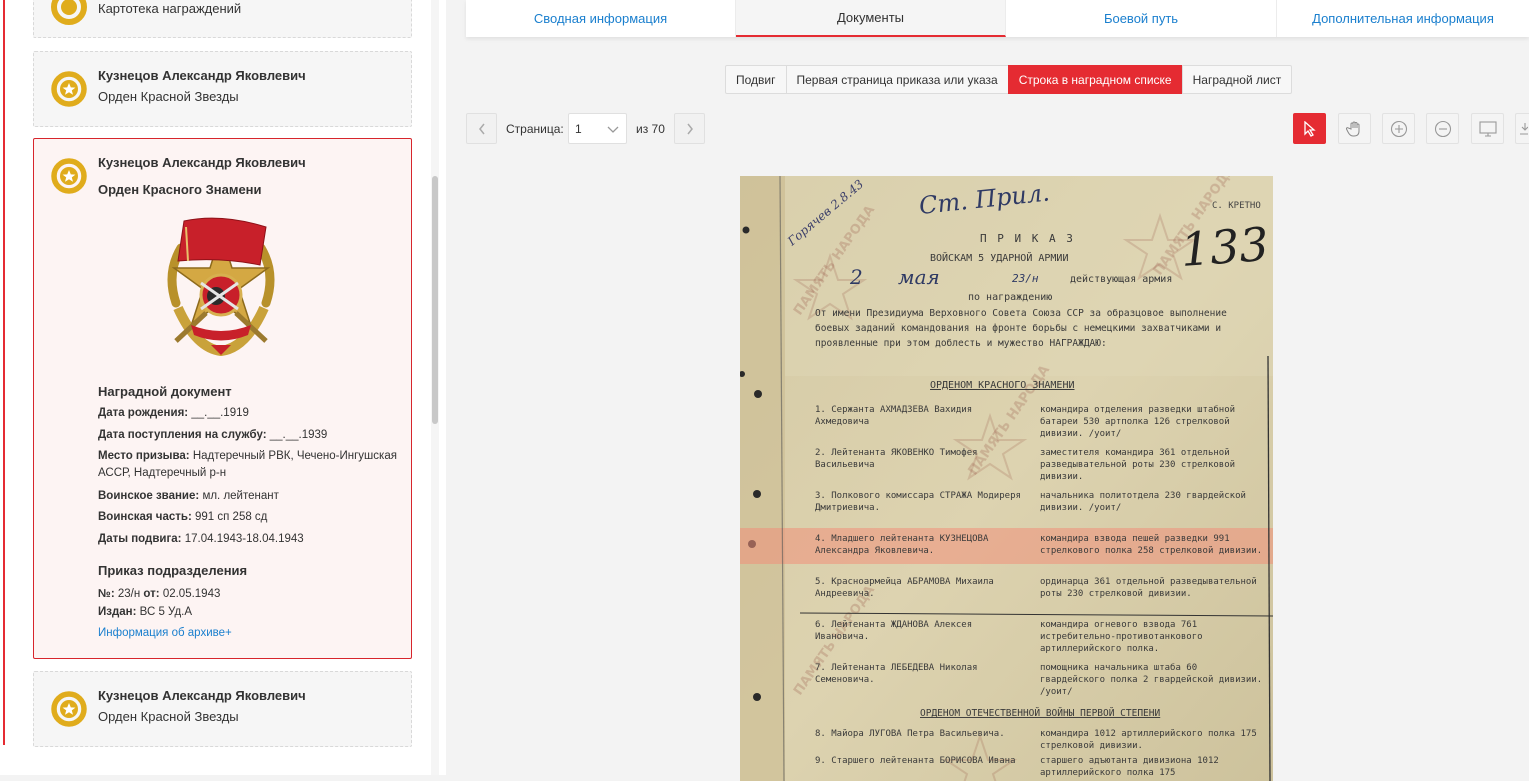 The image size is (1529, 781). I want to click on chevron-right-icon, so click(689, 128).